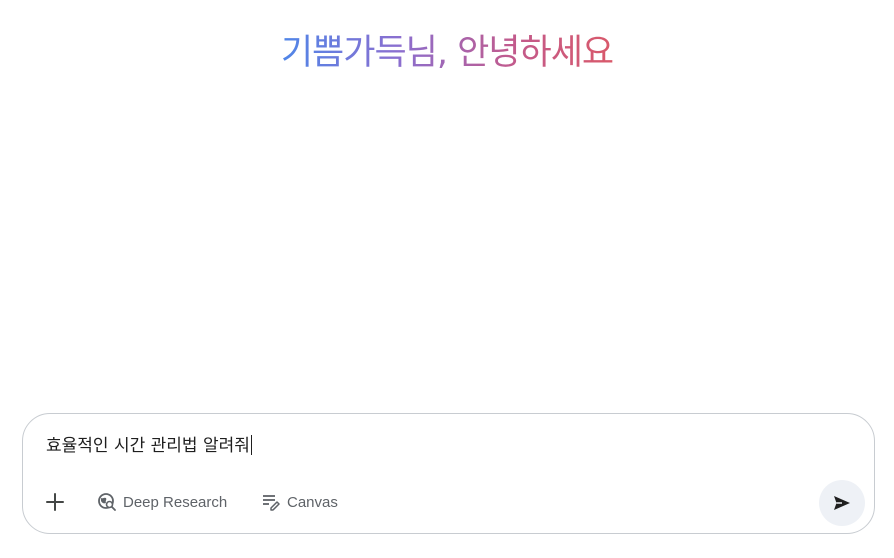 This screenshot has height=558, width=894. Describe the element at coordinates (312, 502) in the screenshot. I see `canvas-label: Canvas` at that location.